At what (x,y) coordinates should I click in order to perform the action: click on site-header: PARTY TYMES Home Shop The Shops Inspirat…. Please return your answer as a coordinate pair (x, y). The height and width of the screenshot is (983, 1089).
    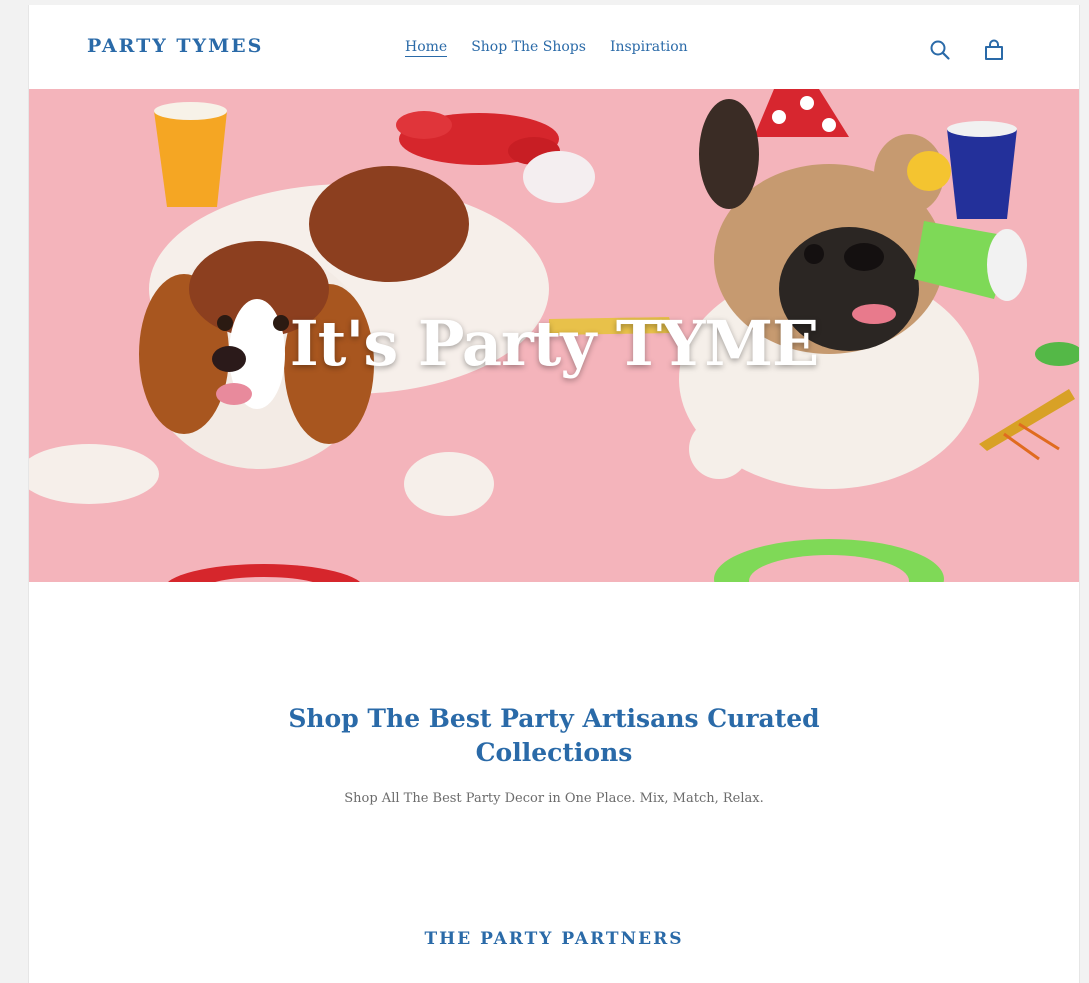
    Looking at the image, I should click on (554, 47).